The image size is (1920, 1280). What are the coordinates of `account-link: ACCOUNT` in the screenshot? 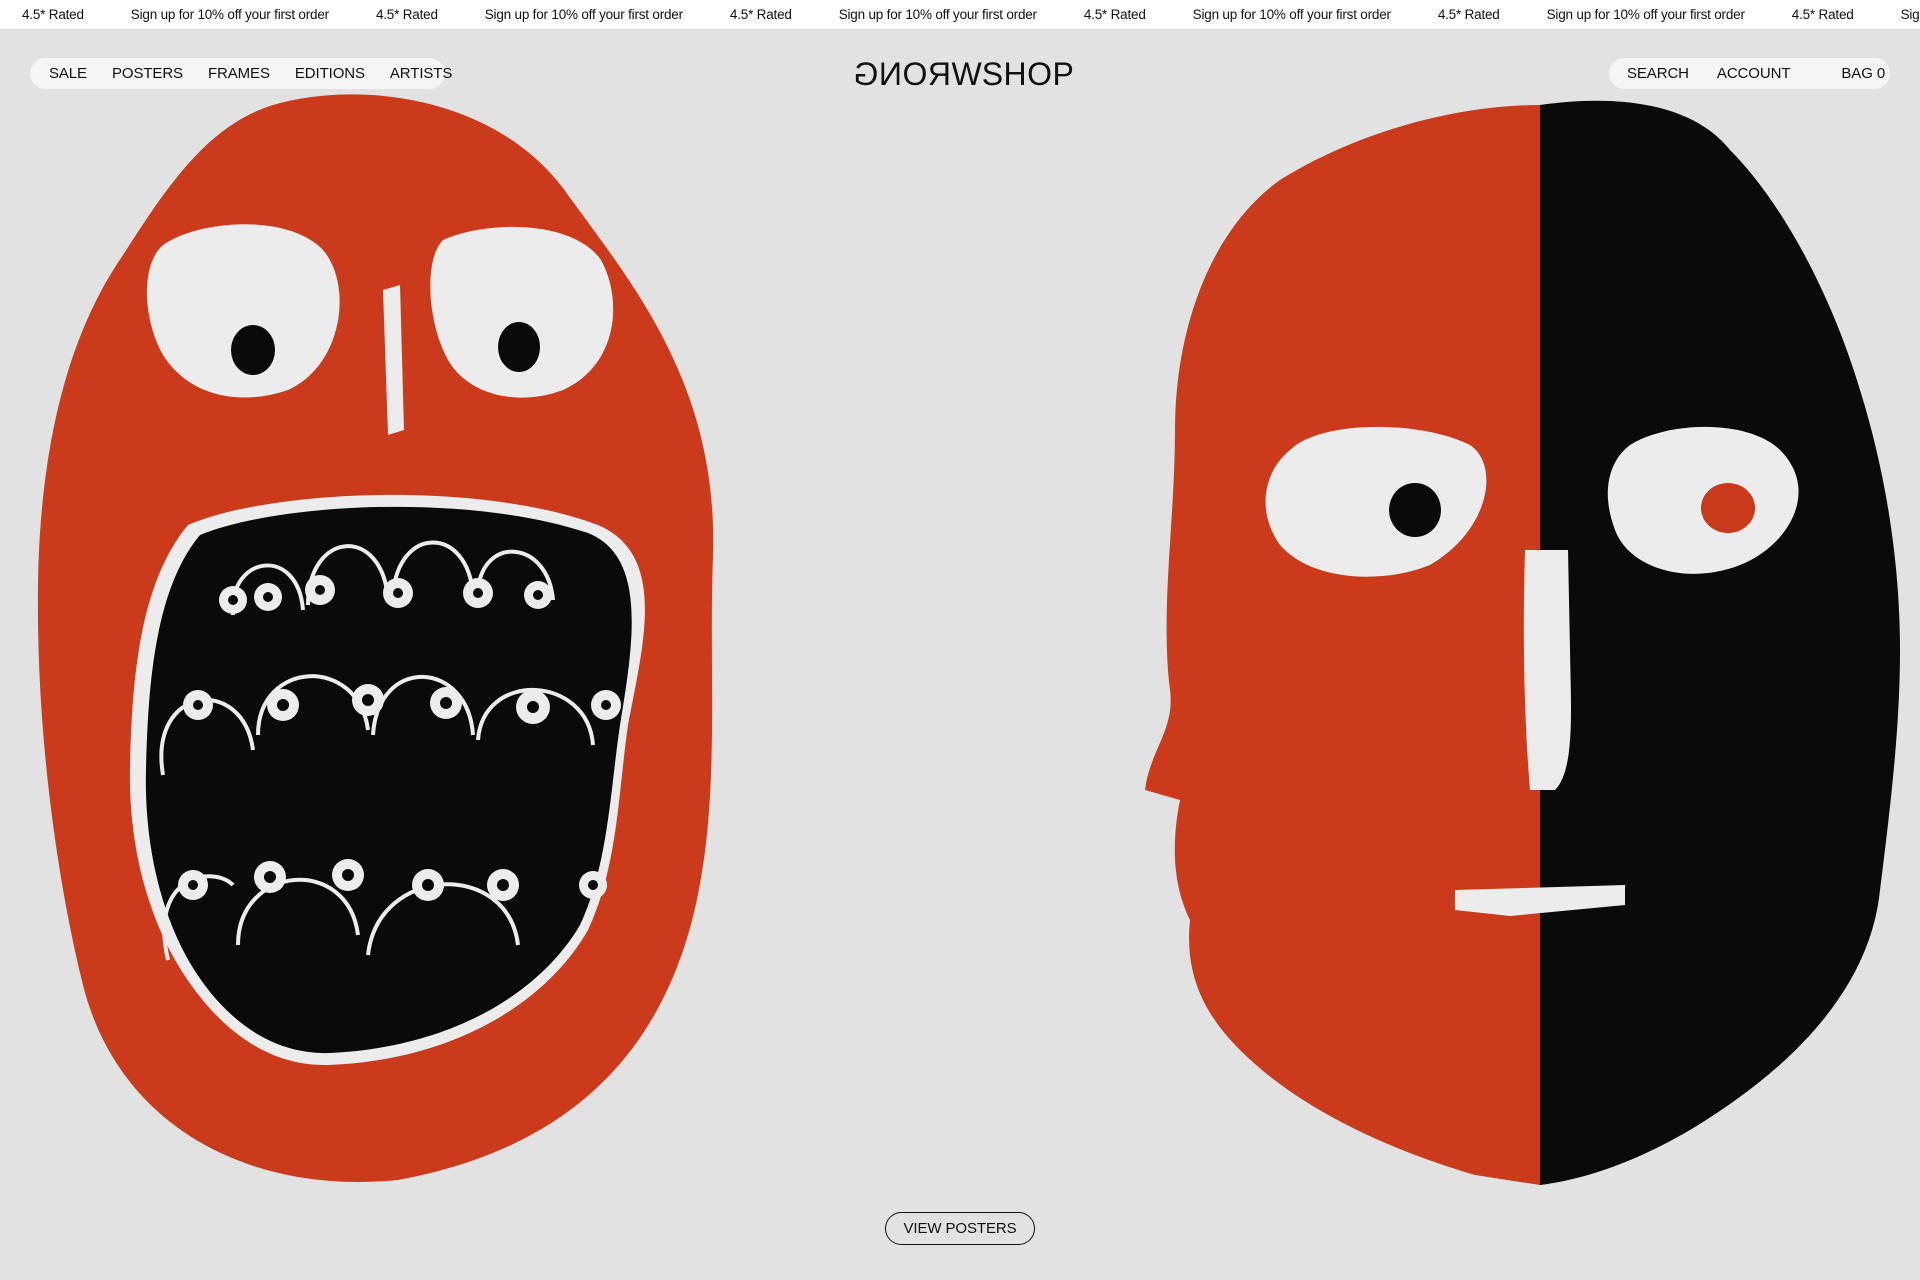 It's located at (1754, 73).